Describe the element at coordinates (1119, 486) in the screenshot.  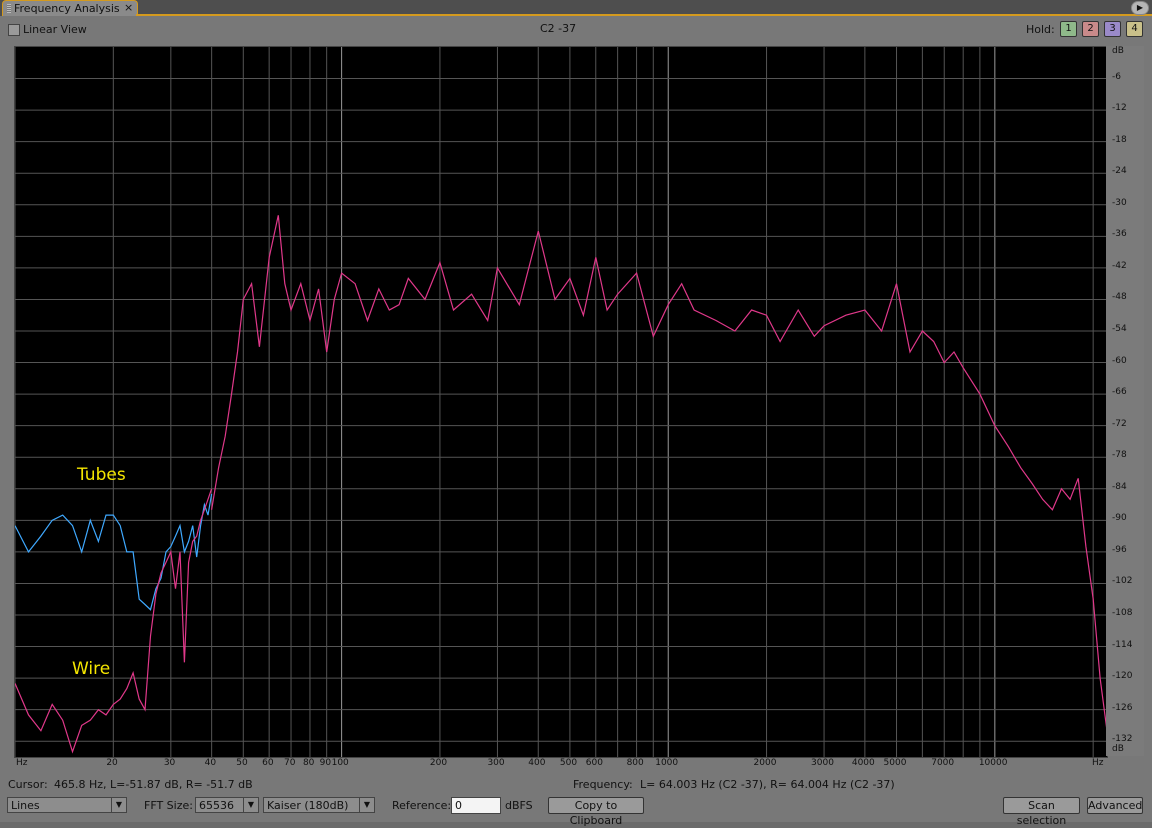
I see `y-tick-label: -84` at that location.